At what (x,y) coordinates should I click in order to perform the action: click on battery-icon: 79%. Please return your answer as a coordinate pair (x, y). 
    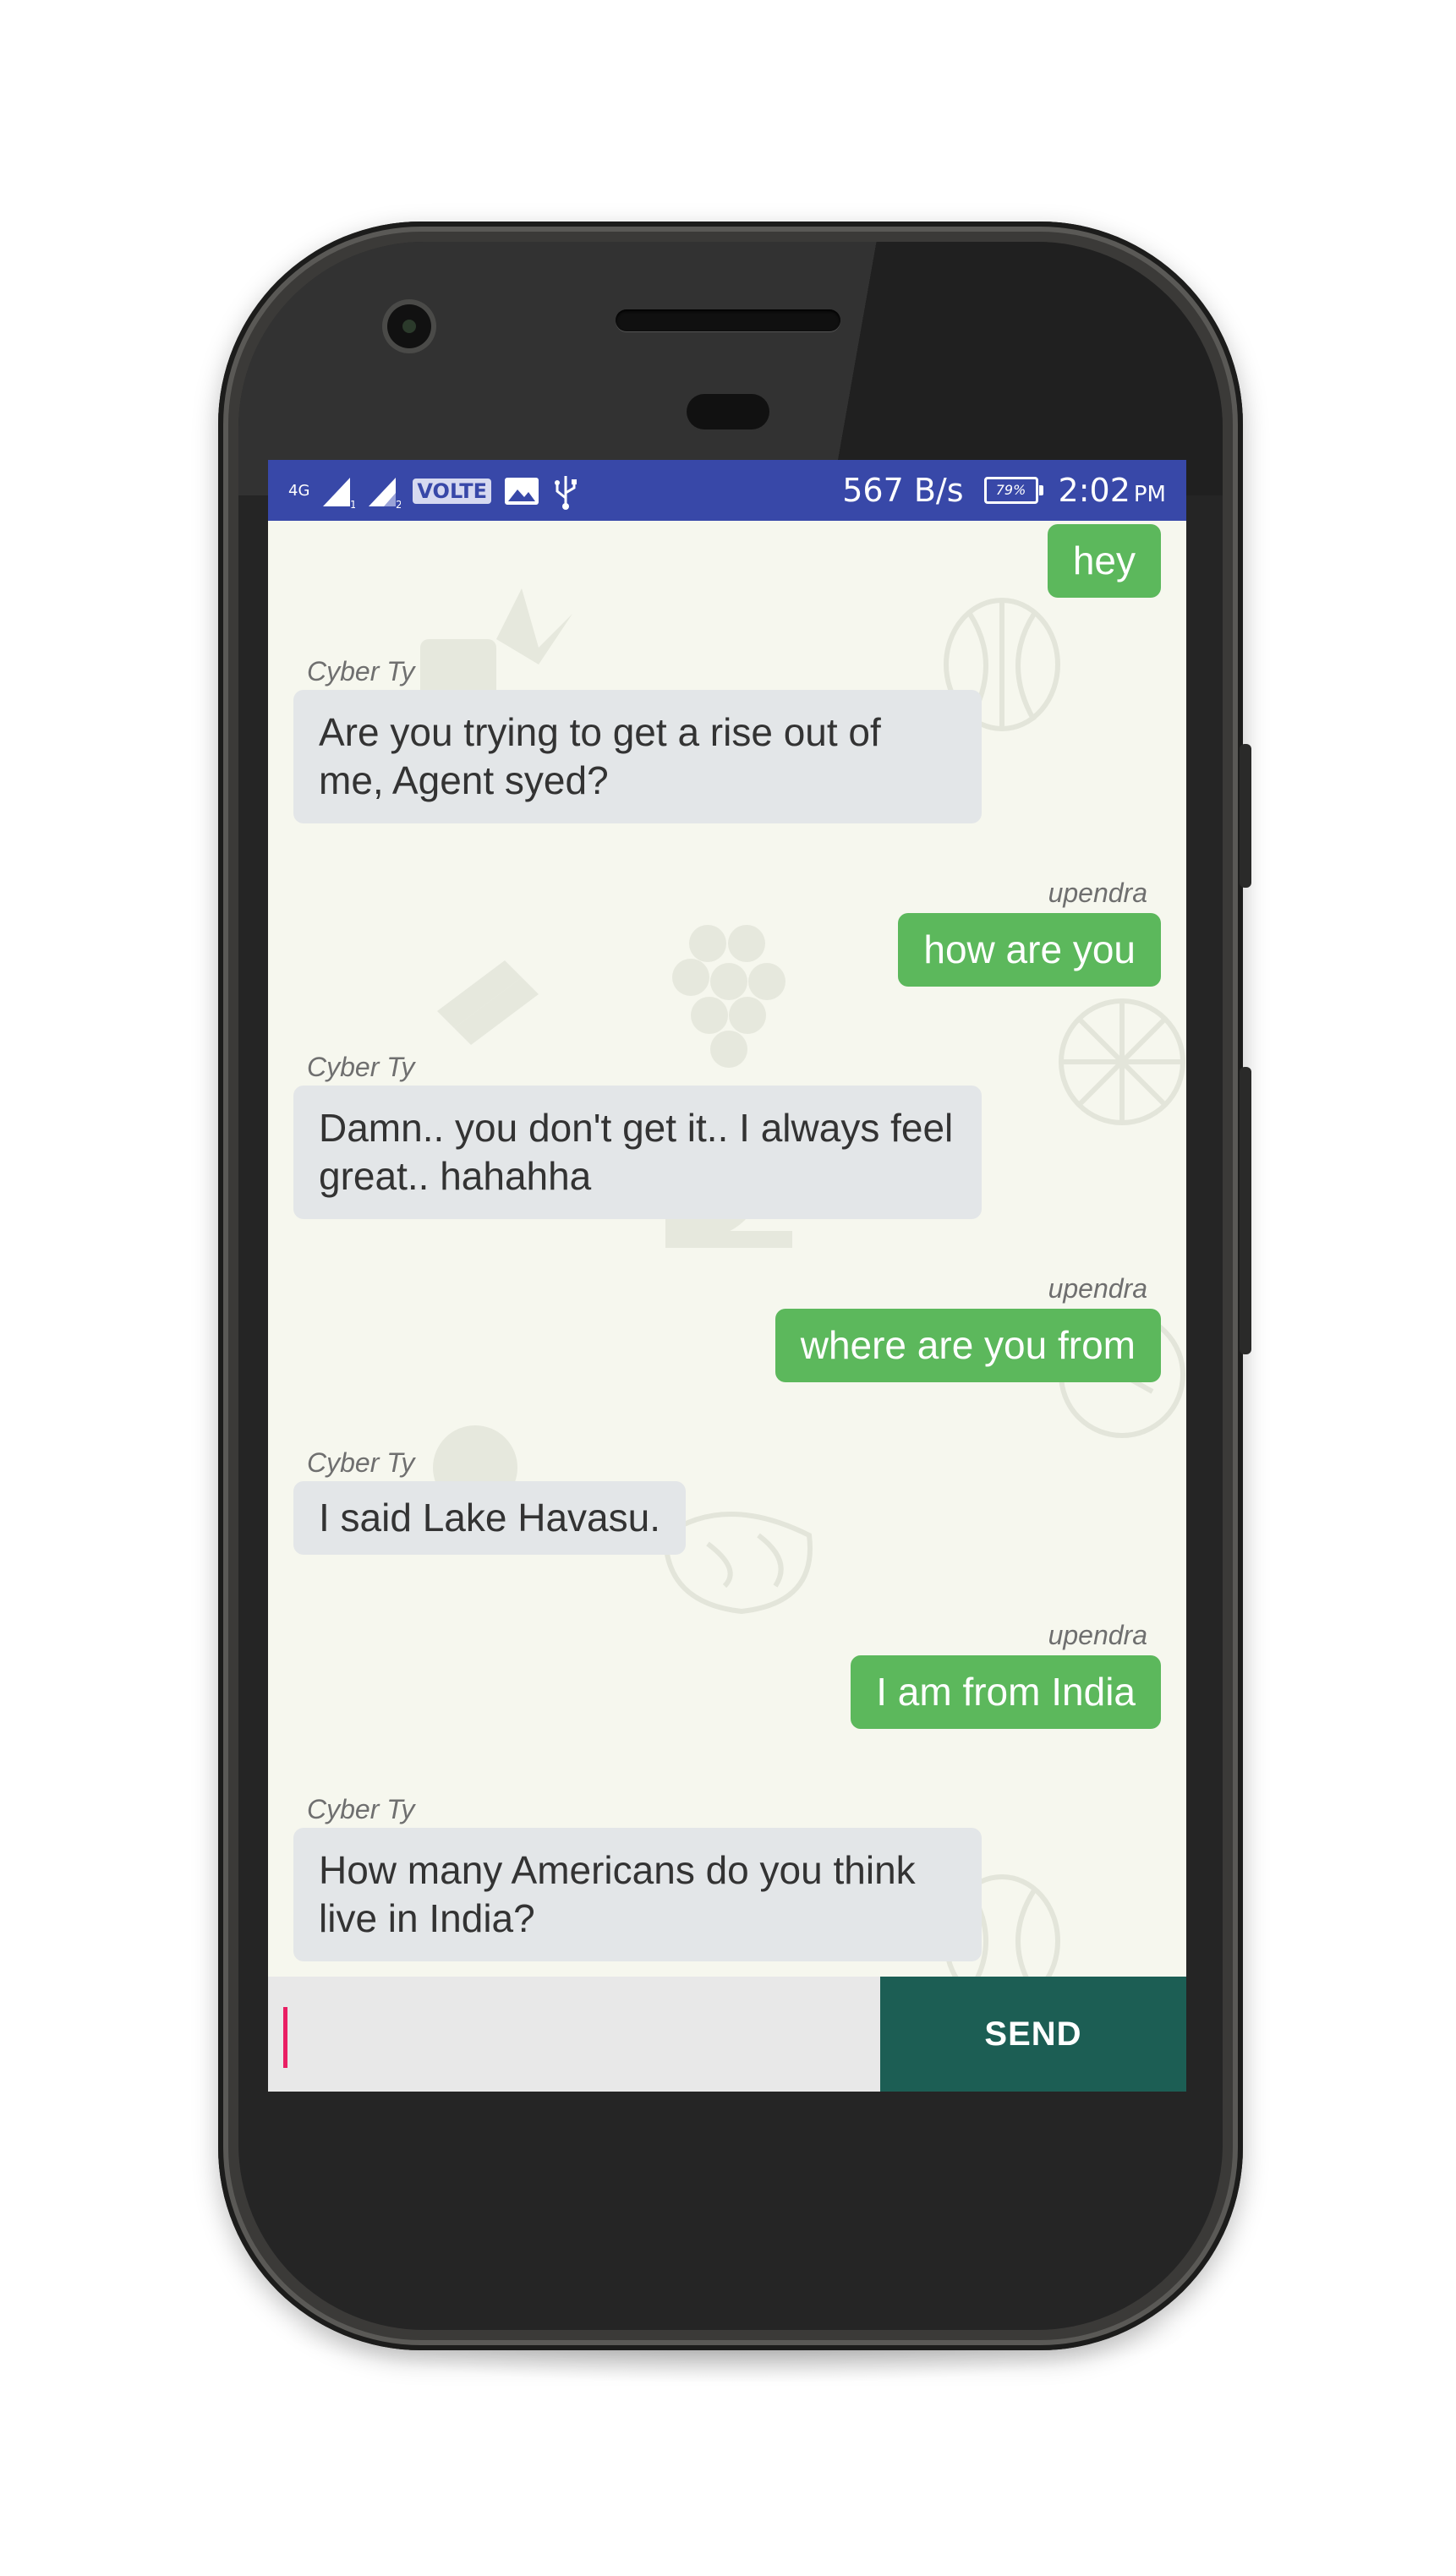
    Looking at the image, I should click on (1013, 491).